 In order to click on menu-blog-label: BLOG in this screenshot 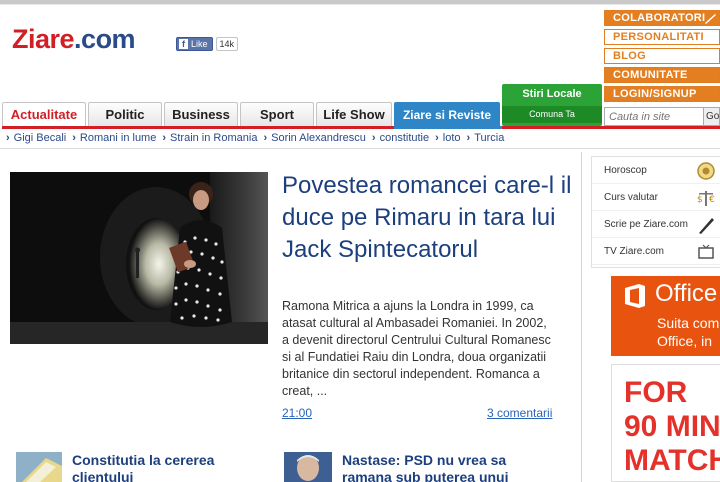, I will do `click(629, 56)`.